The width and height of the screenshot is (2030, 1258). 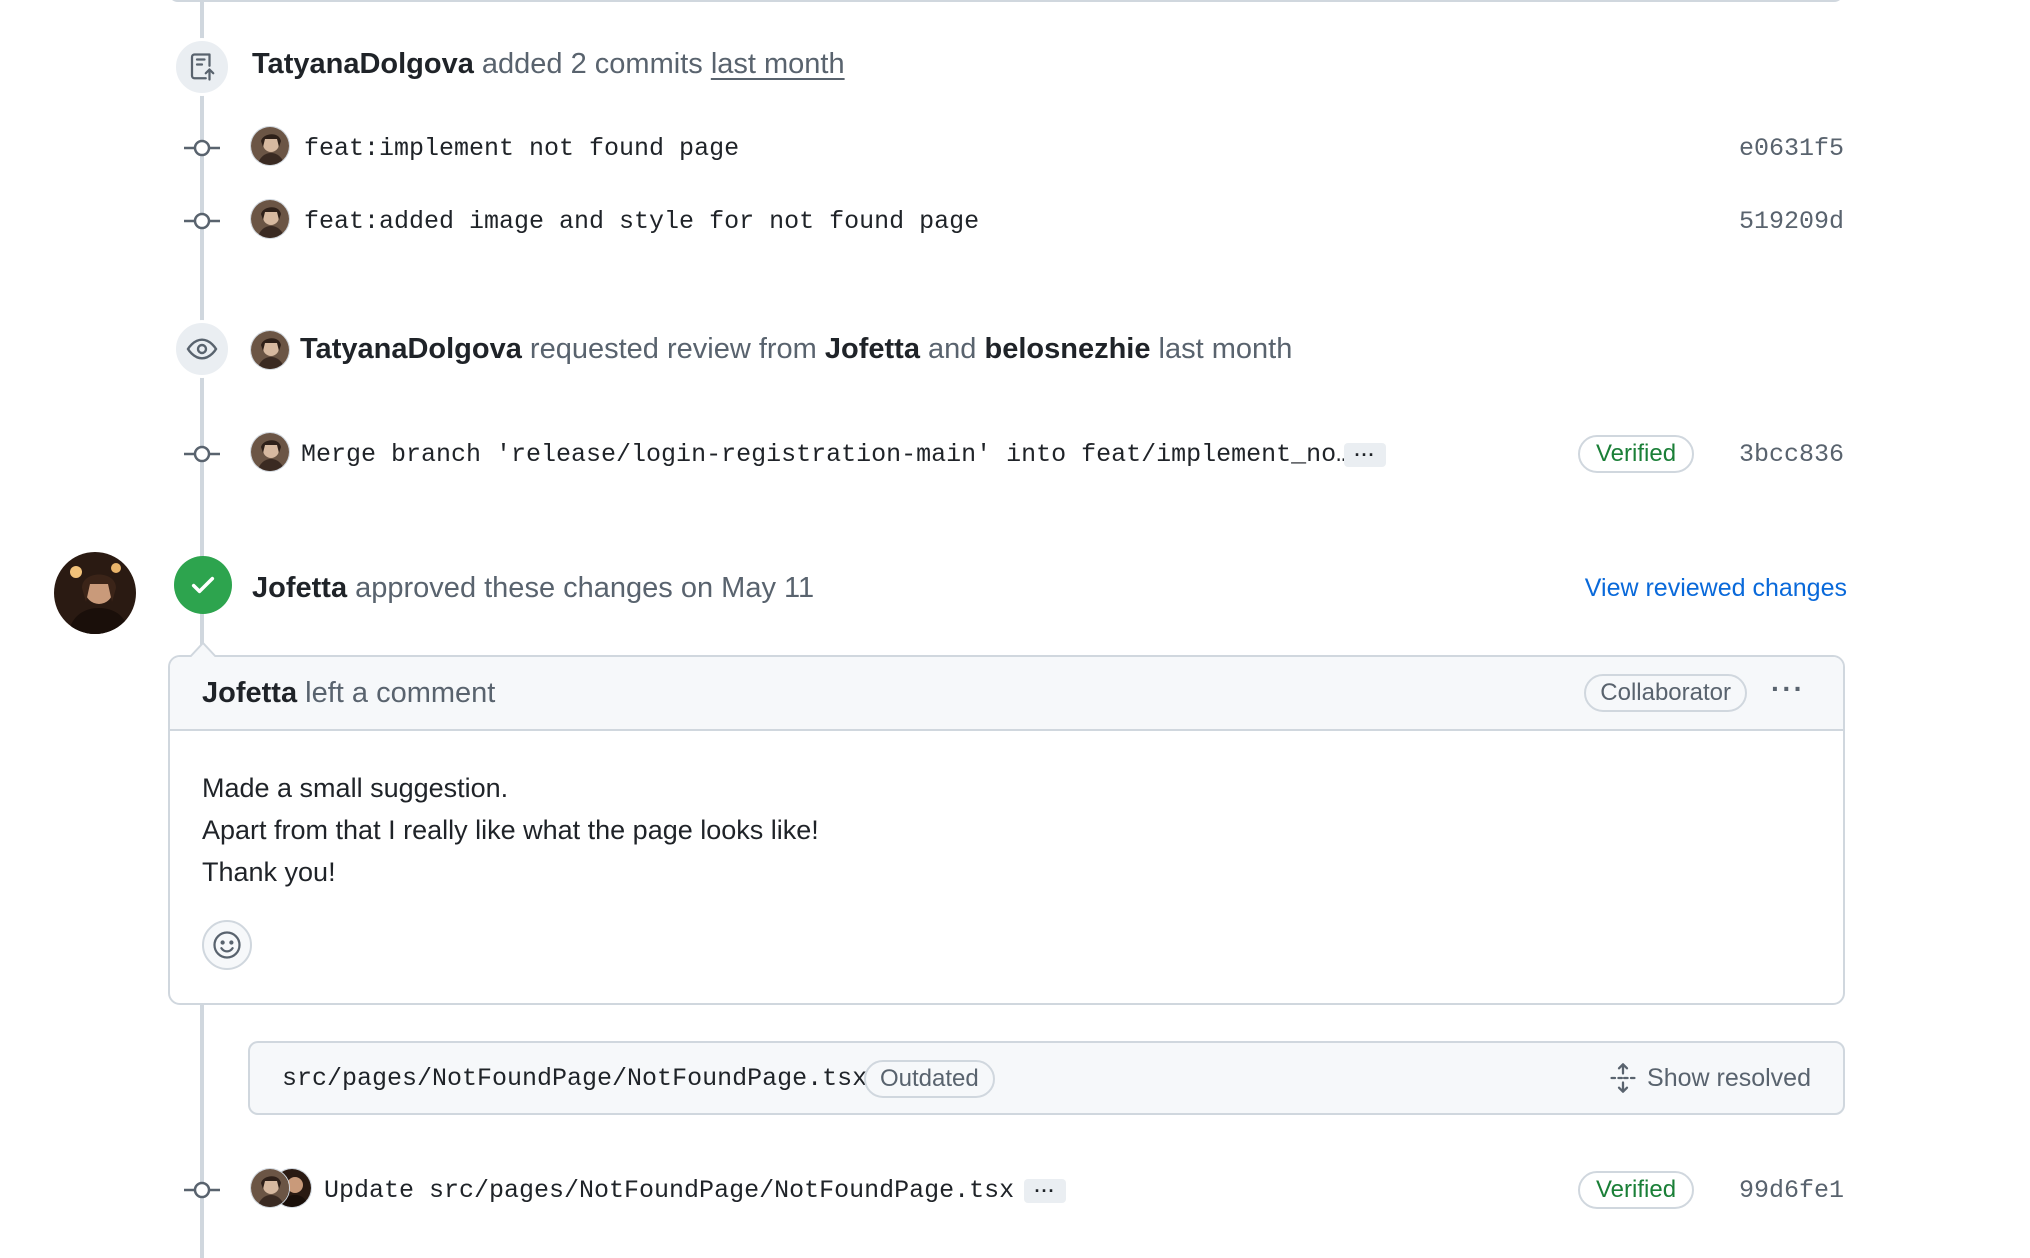 I want to click on review-request-badge, so click(x=202, y=349).